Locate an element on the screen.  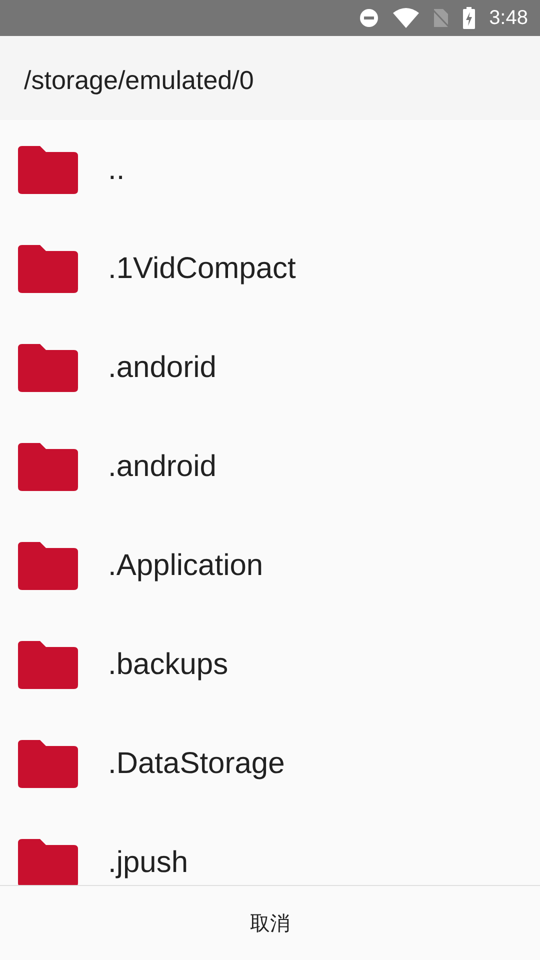
folder-item: .andorid is located at coordinates (270, 367).